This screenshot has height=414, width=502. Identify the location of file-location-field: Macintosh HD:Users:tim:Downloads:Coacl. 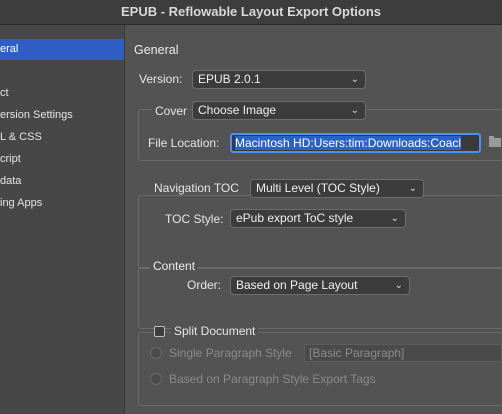
(355, 143).